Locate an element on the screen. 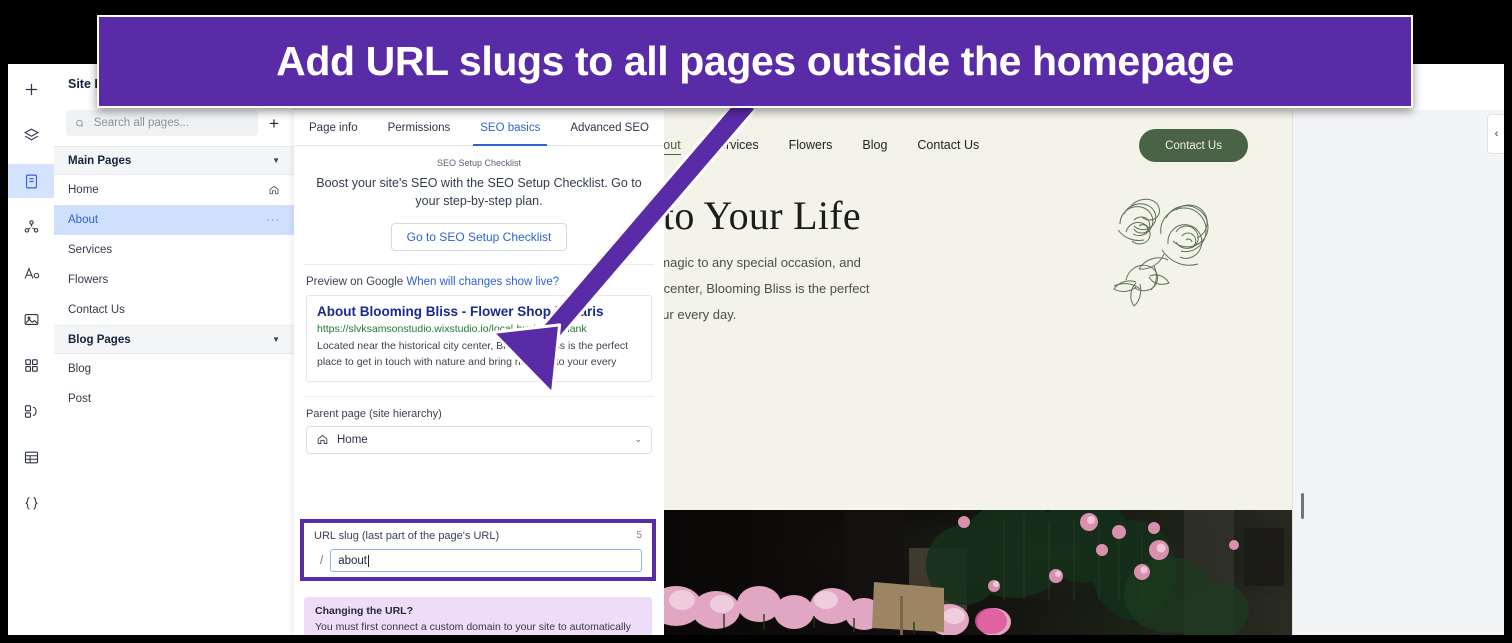  go-to-seo-checklist-button: Go to SEO Setup Checklist is located at coordinates (479, 237).